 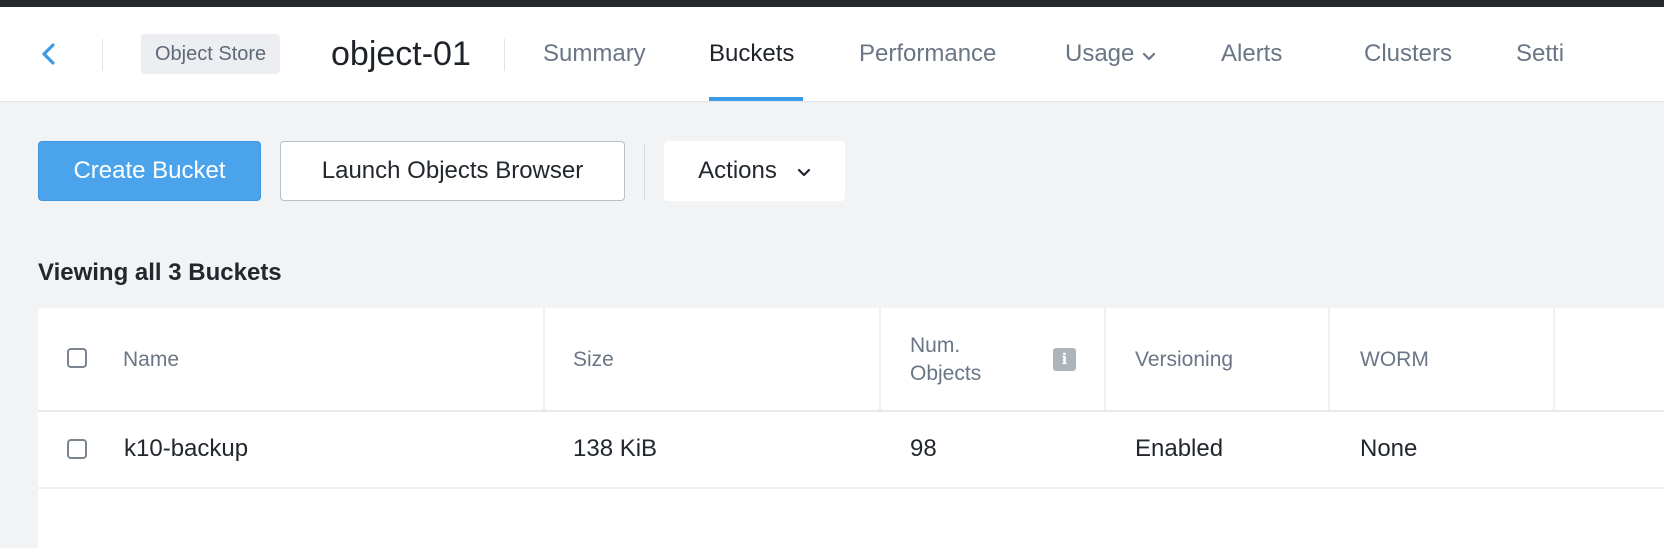 I want to click on back-chevron-icon, so click(x=49, y=54).